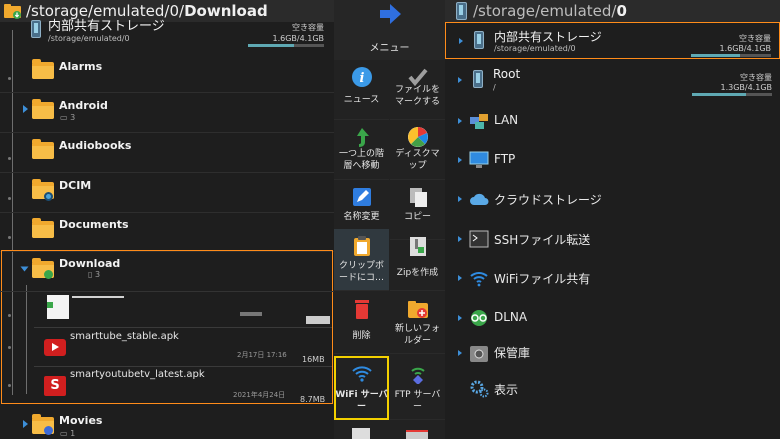  Describe the element at coordinates (95, 145) in the screenshot. I see `folder-name: Audiobooks` at that location.